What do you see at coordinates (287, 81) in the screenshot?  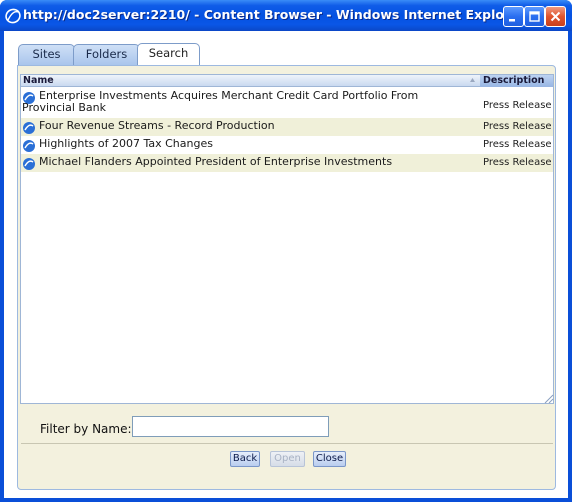 I see `grid-header: Name Description` at bounding box center [287, 81].